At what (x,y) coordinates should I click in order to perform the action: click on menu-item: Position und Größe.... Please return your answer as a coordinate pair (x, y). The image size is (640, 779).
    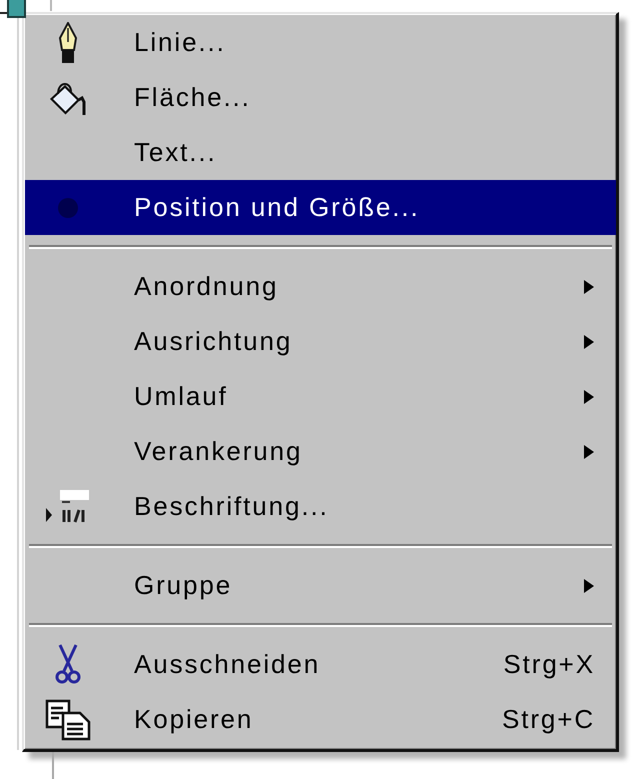
    Looking at the image, I should click on (320, 207).